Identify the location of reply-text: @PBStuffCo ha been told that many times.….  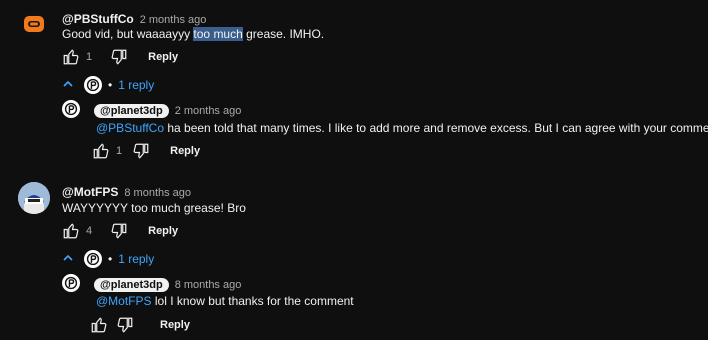
(402, 128).